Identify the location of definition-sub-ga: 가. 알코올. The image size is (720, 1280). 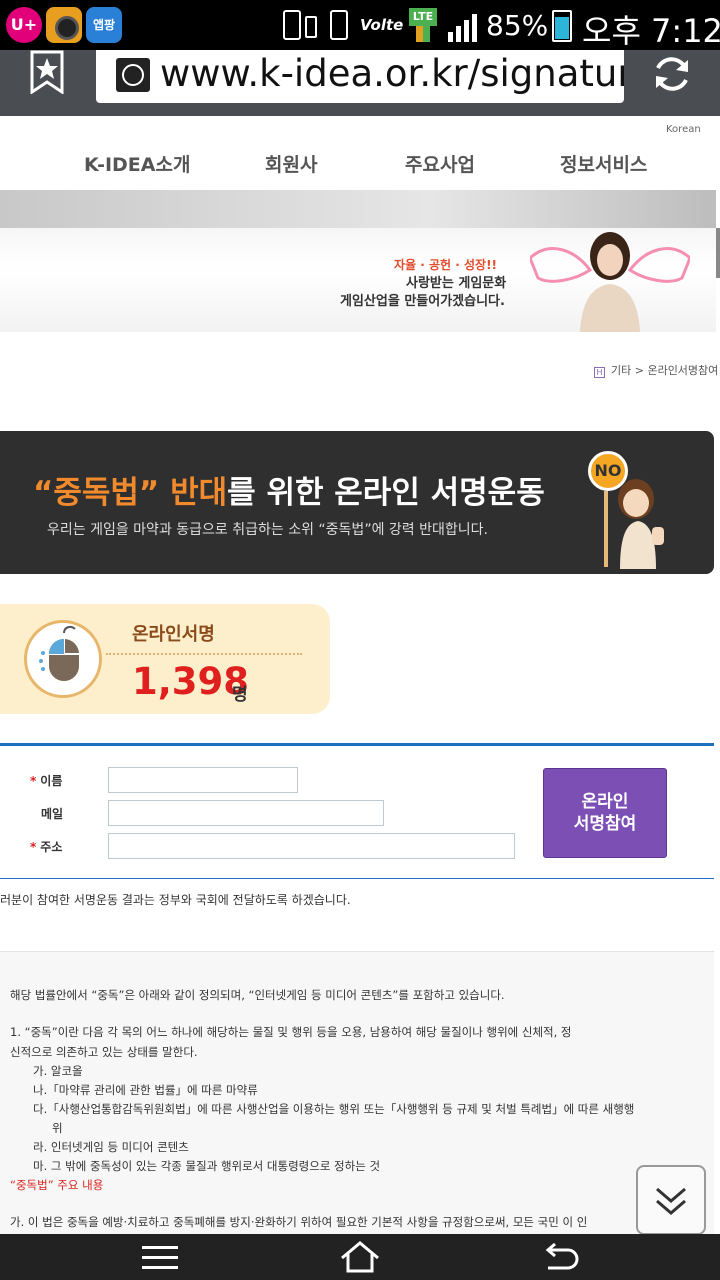
(58, 1071).